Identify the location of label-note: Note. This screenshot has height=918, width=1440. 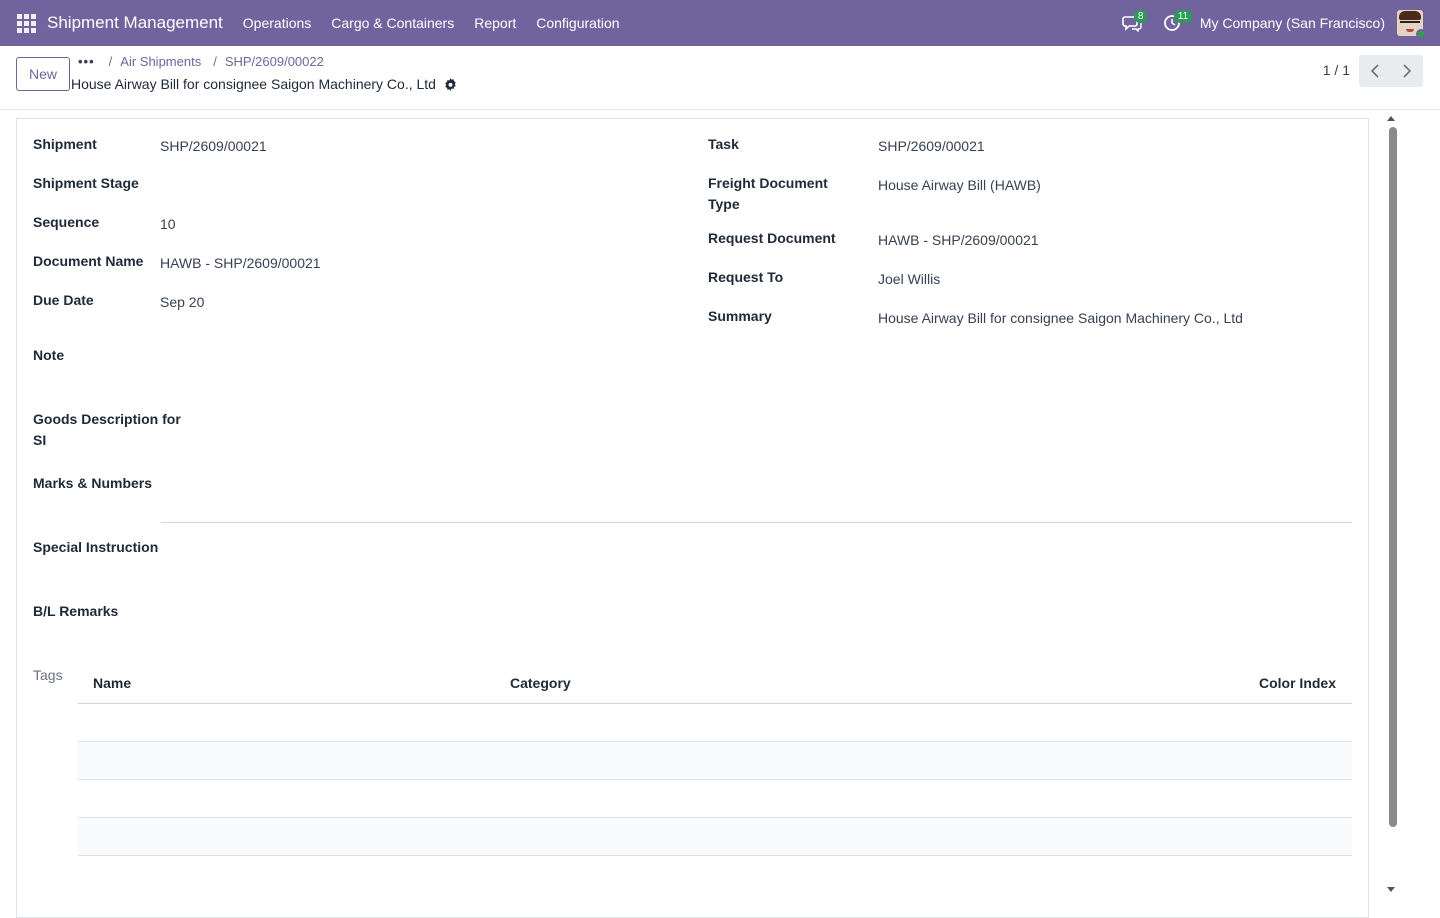
(49, 355).